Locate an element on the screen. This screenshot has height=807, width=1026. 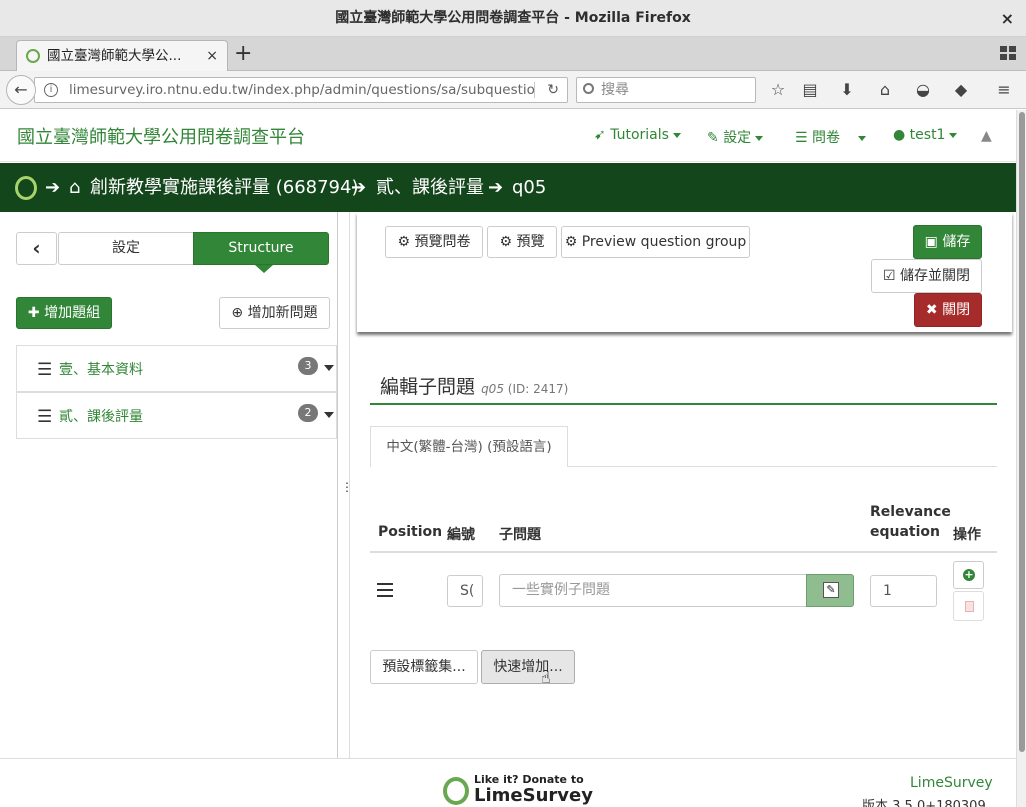
add-question-label: 增加新問題 is located at coordinates (282, 313).